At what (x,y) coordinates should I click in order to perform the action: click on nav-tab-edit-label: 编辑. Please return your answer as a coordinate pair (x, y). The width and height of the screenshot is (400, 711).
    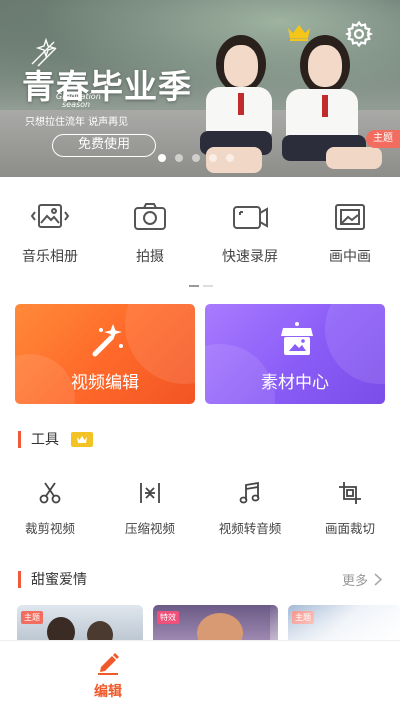
    Looking at the image, I should click on (108, 692).